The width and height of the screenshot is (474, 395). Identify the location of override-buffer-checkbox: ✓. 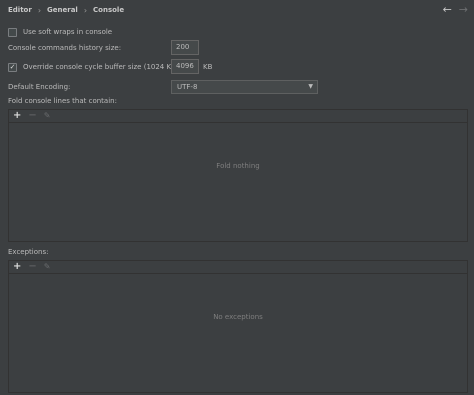
(12, 67).